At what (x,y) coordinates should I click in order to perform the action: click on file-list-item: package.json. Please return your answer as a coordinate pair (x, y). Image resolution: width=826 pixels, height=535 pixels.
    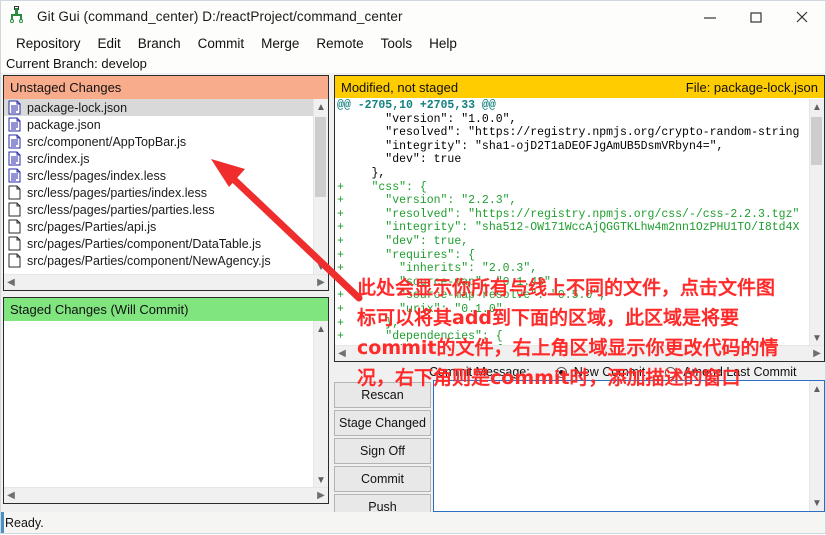
    Looking at the image, I should click on (159, 124).